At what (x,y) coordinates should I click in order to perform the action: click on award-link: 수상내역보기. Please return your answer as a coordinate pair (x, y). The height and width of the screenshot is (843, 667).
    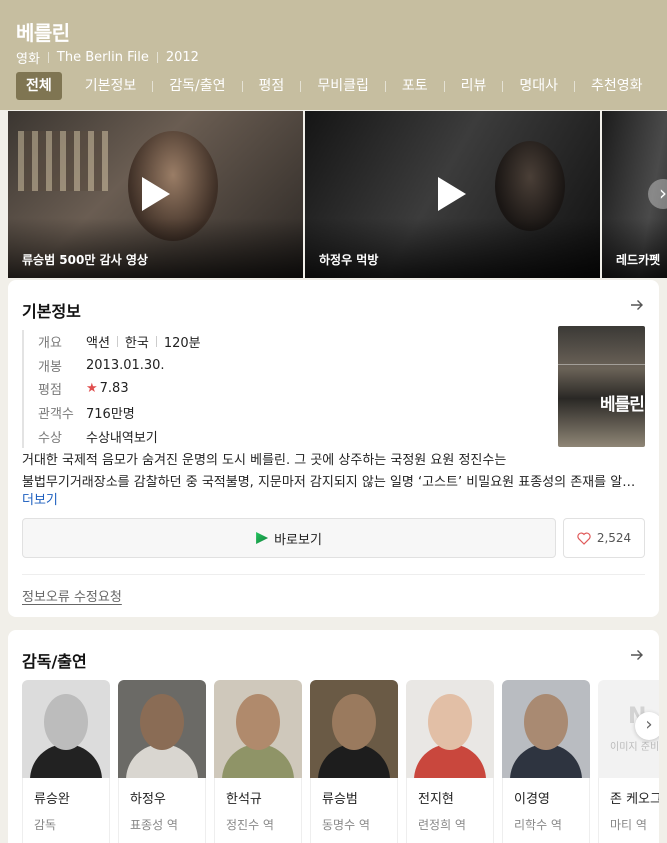
    Looking at the image, I should click on (122, 436).